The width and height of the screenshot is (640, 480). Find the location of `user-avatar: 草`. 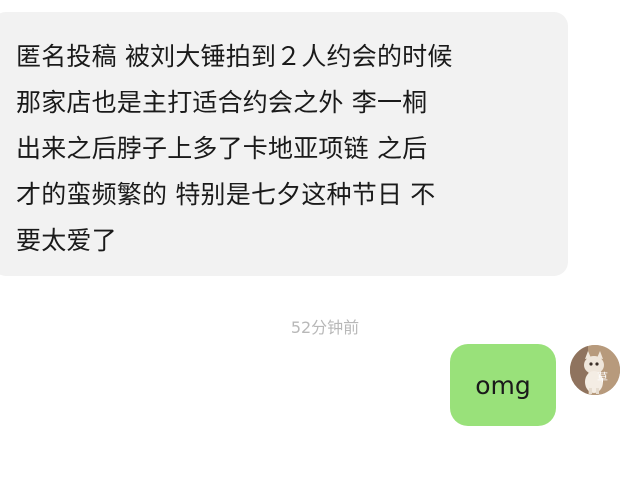

user-avatar: 草 is located at coordinates (595, 370).